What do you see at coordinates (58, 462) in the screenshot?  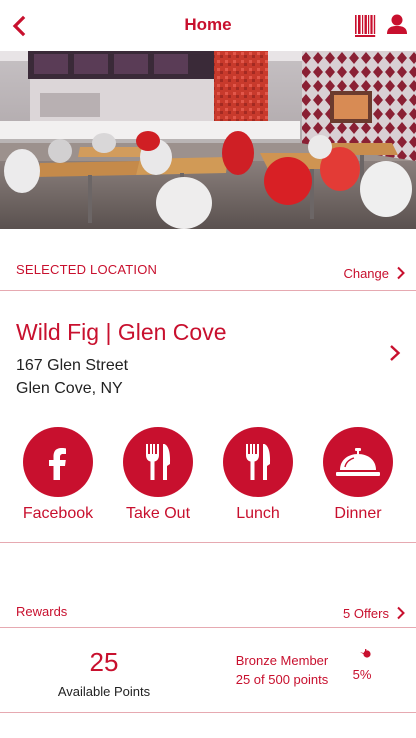 I see `facebook-icon` at bounding box center [58, 462].